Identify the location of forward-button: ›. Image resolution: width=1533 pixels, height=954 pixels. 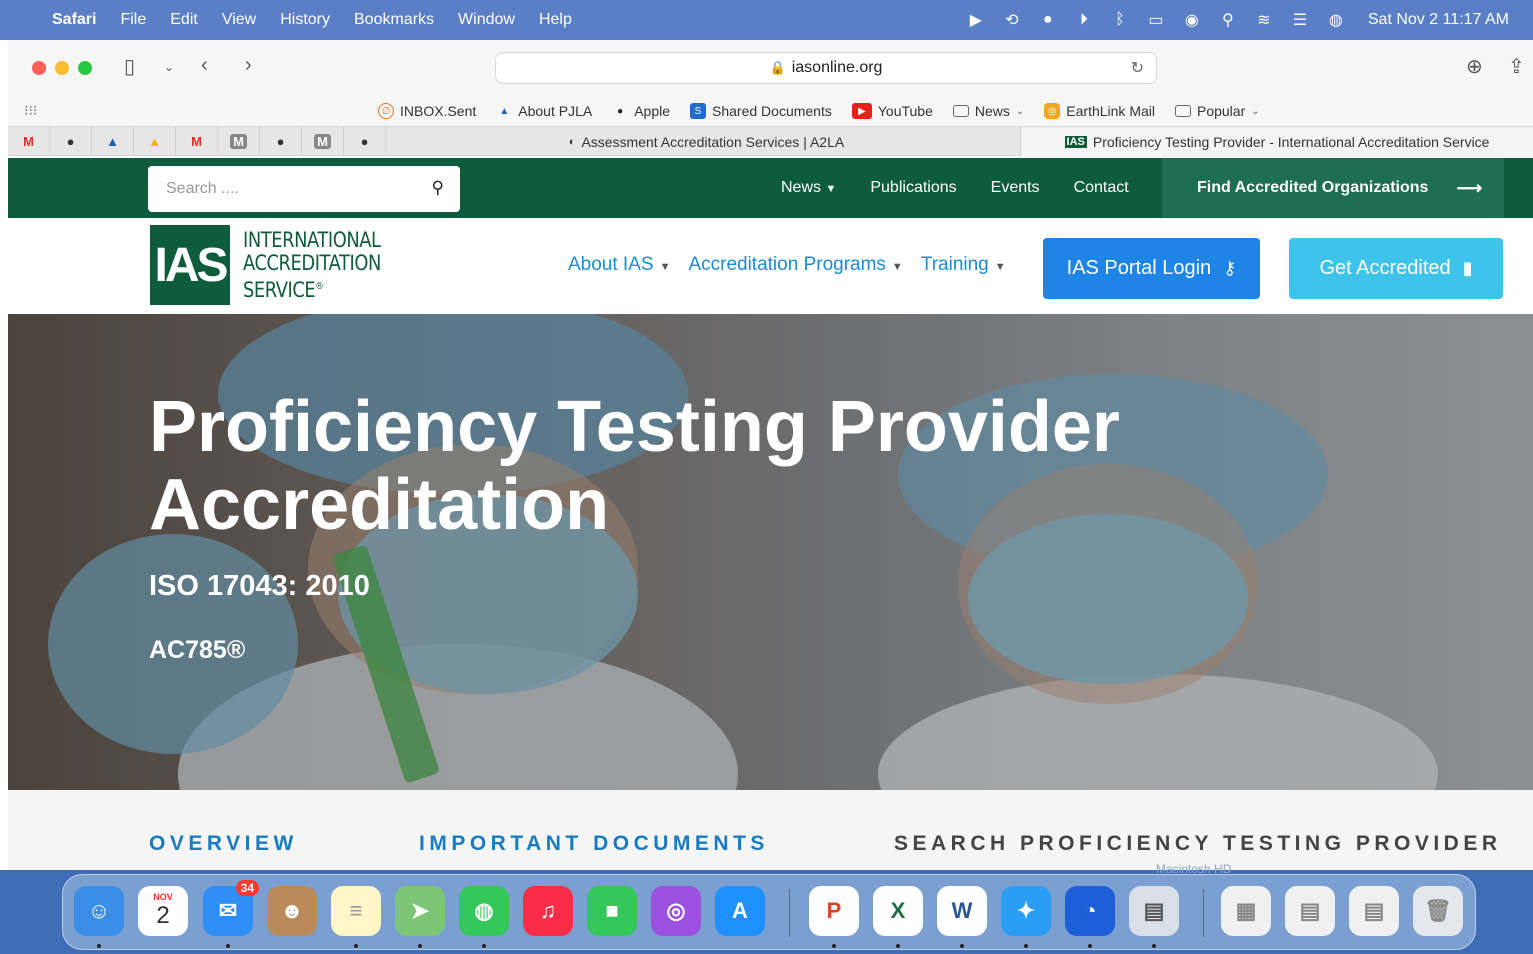
(248, 65).